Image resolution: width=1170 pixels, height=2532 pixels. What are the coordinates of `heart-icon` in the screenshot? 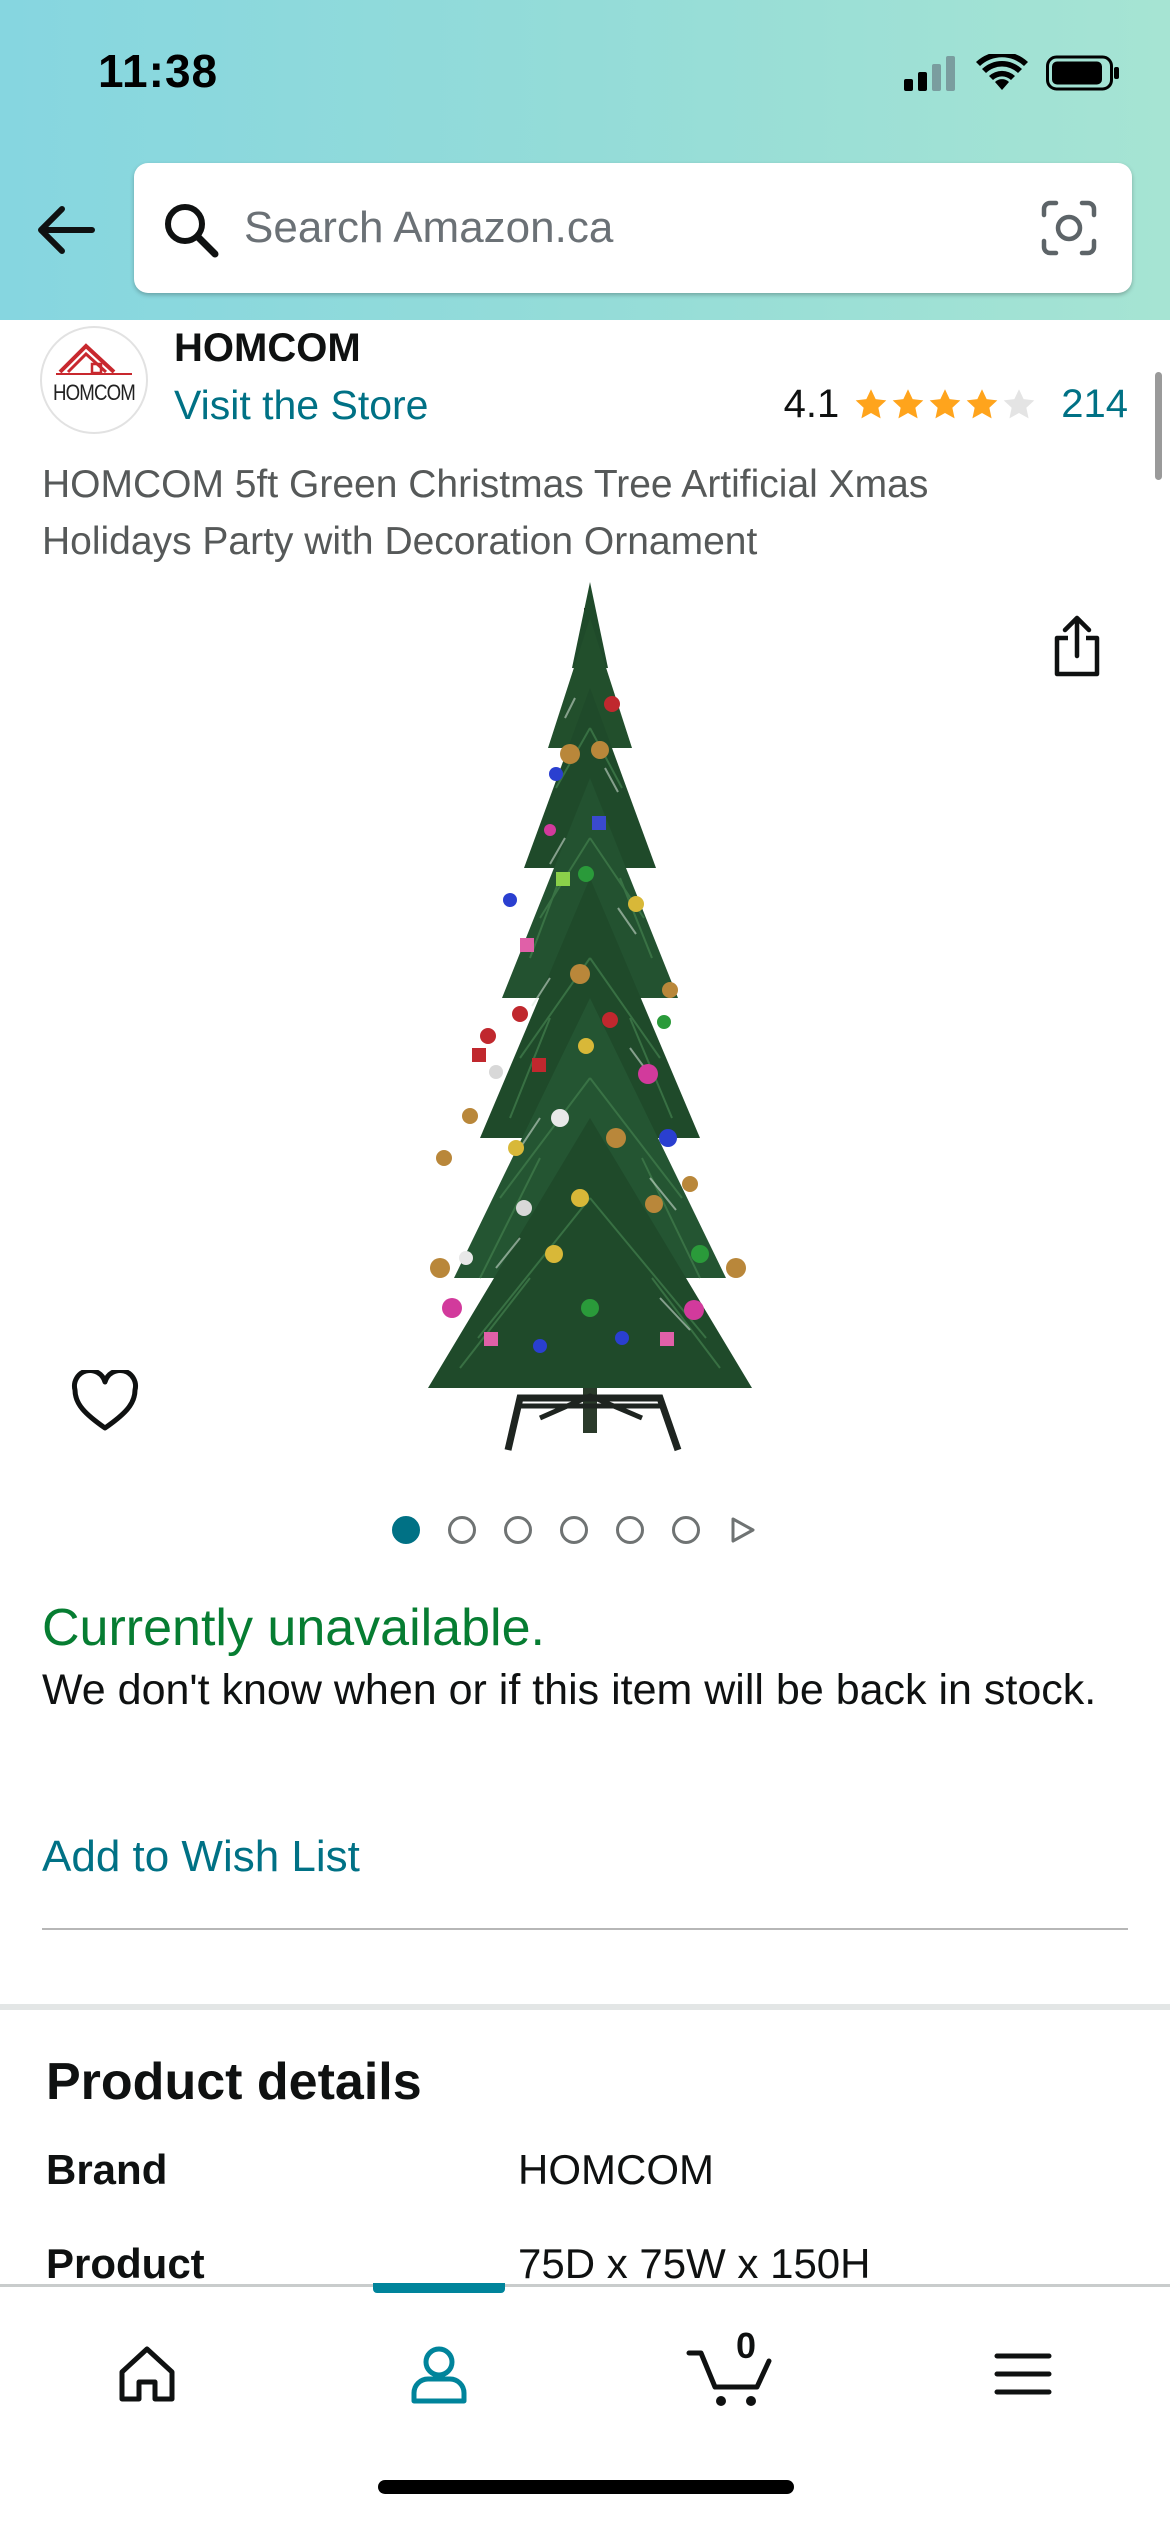 It's located at (105, 1399).